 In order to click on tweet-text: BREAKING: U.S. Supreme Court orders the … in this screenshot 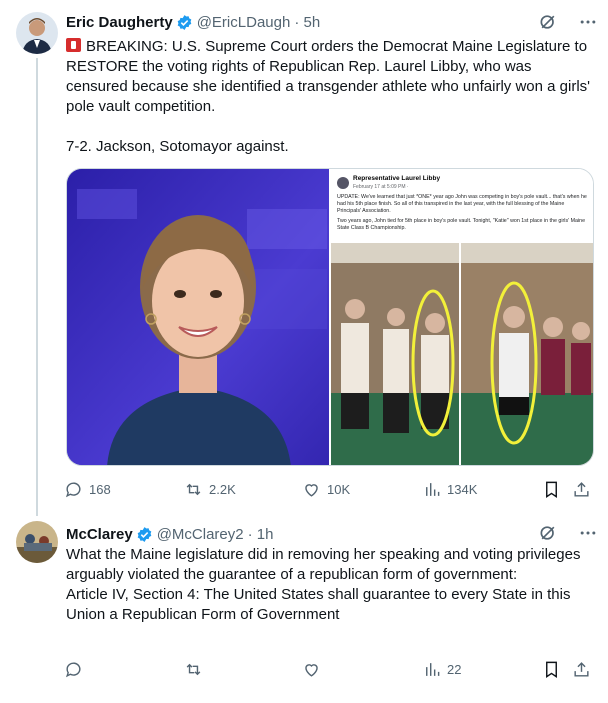, I will do `click(331, 97)`.